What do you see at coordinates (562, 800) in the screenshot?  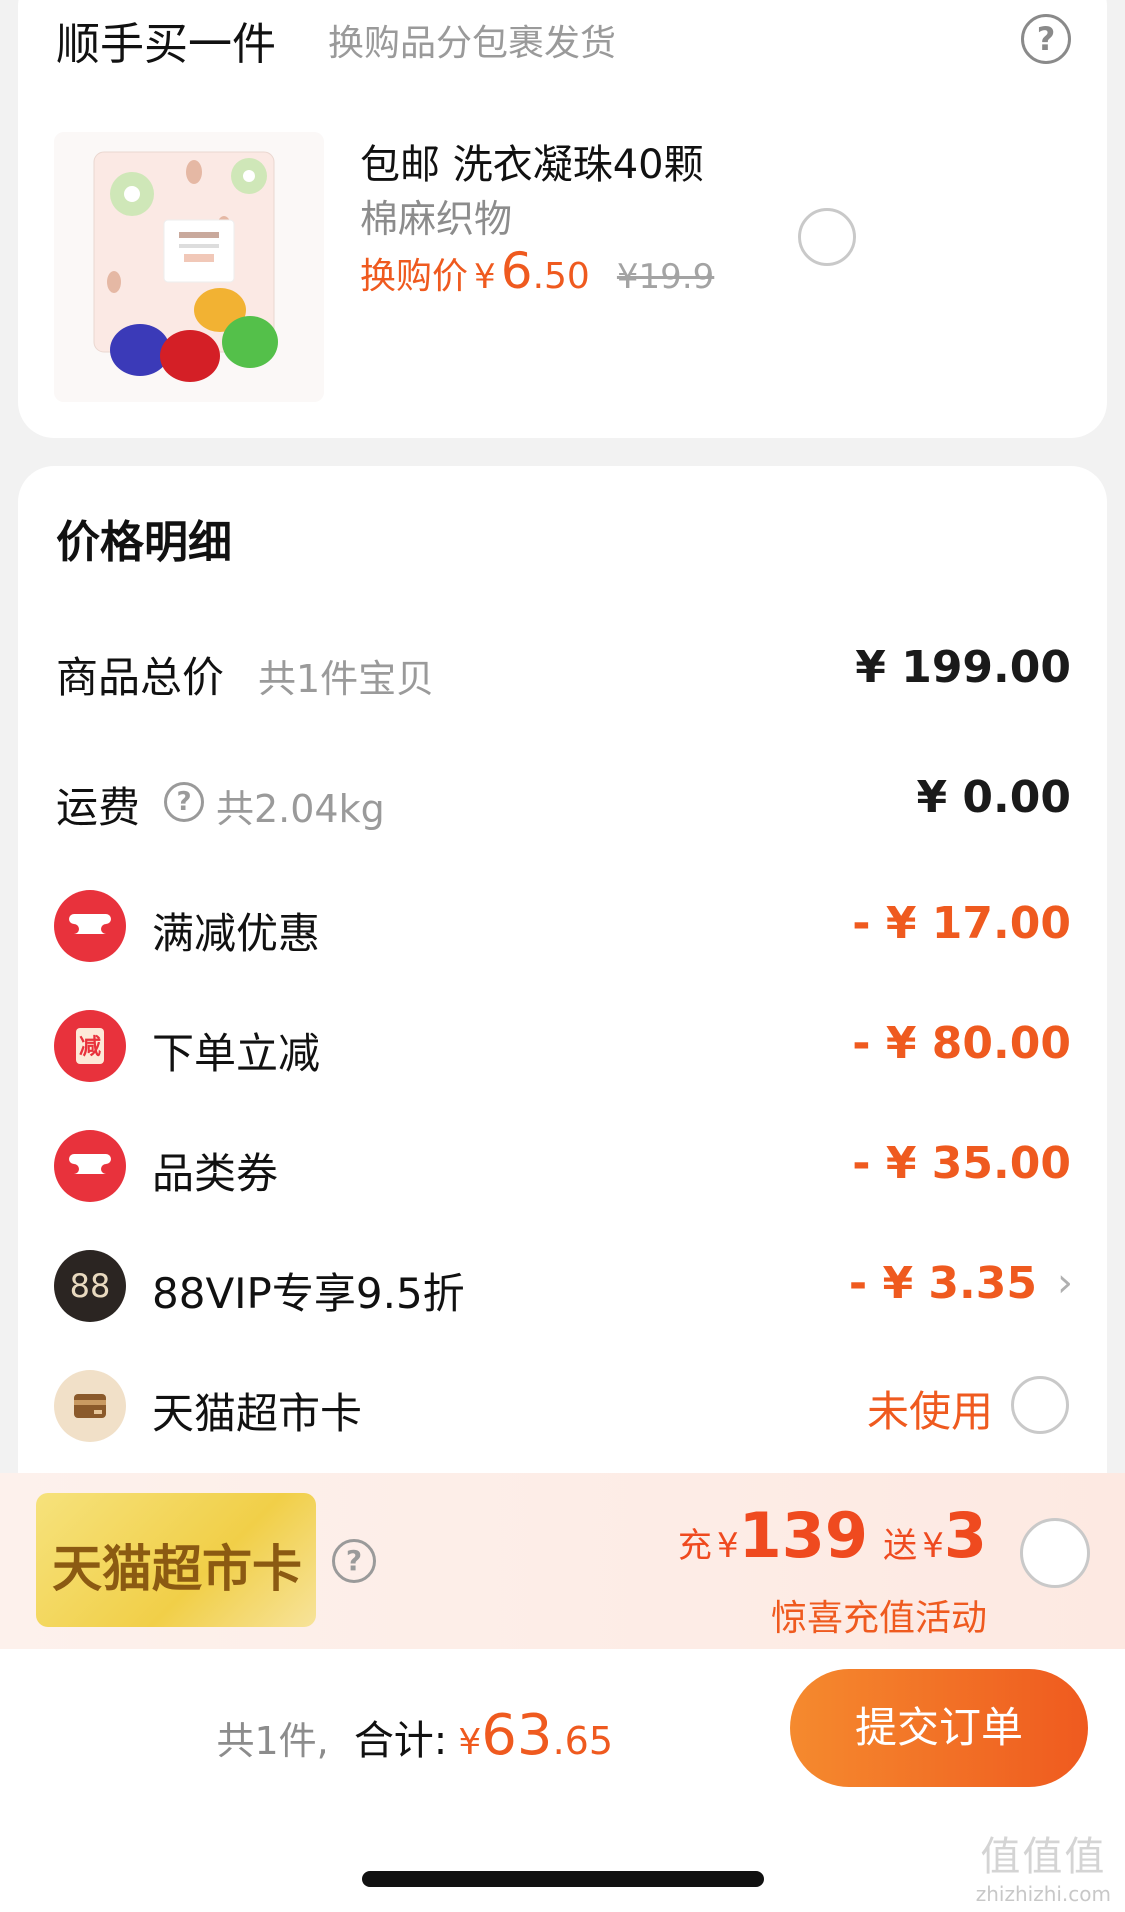 I see `shipping-row: 运费 ? 共2.04kg ¥ 0.00` at bounding box center [562, 800].